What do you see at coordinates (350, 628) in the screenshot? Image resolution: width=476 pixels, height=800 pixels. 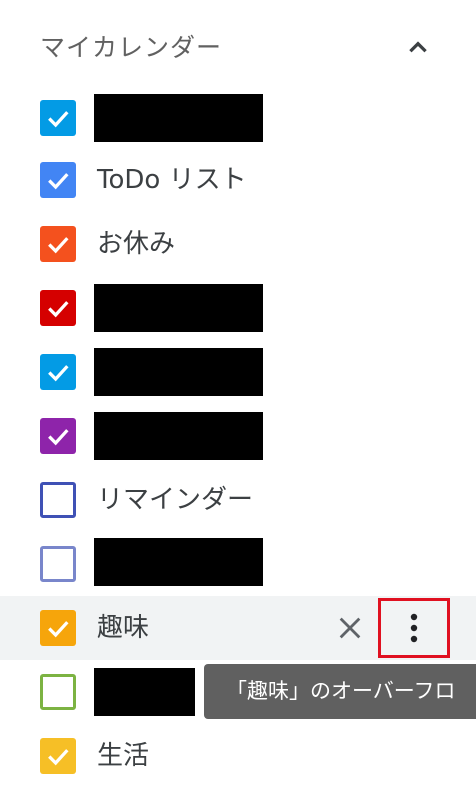 I see `close-icon` at bounding box center [350, 628].